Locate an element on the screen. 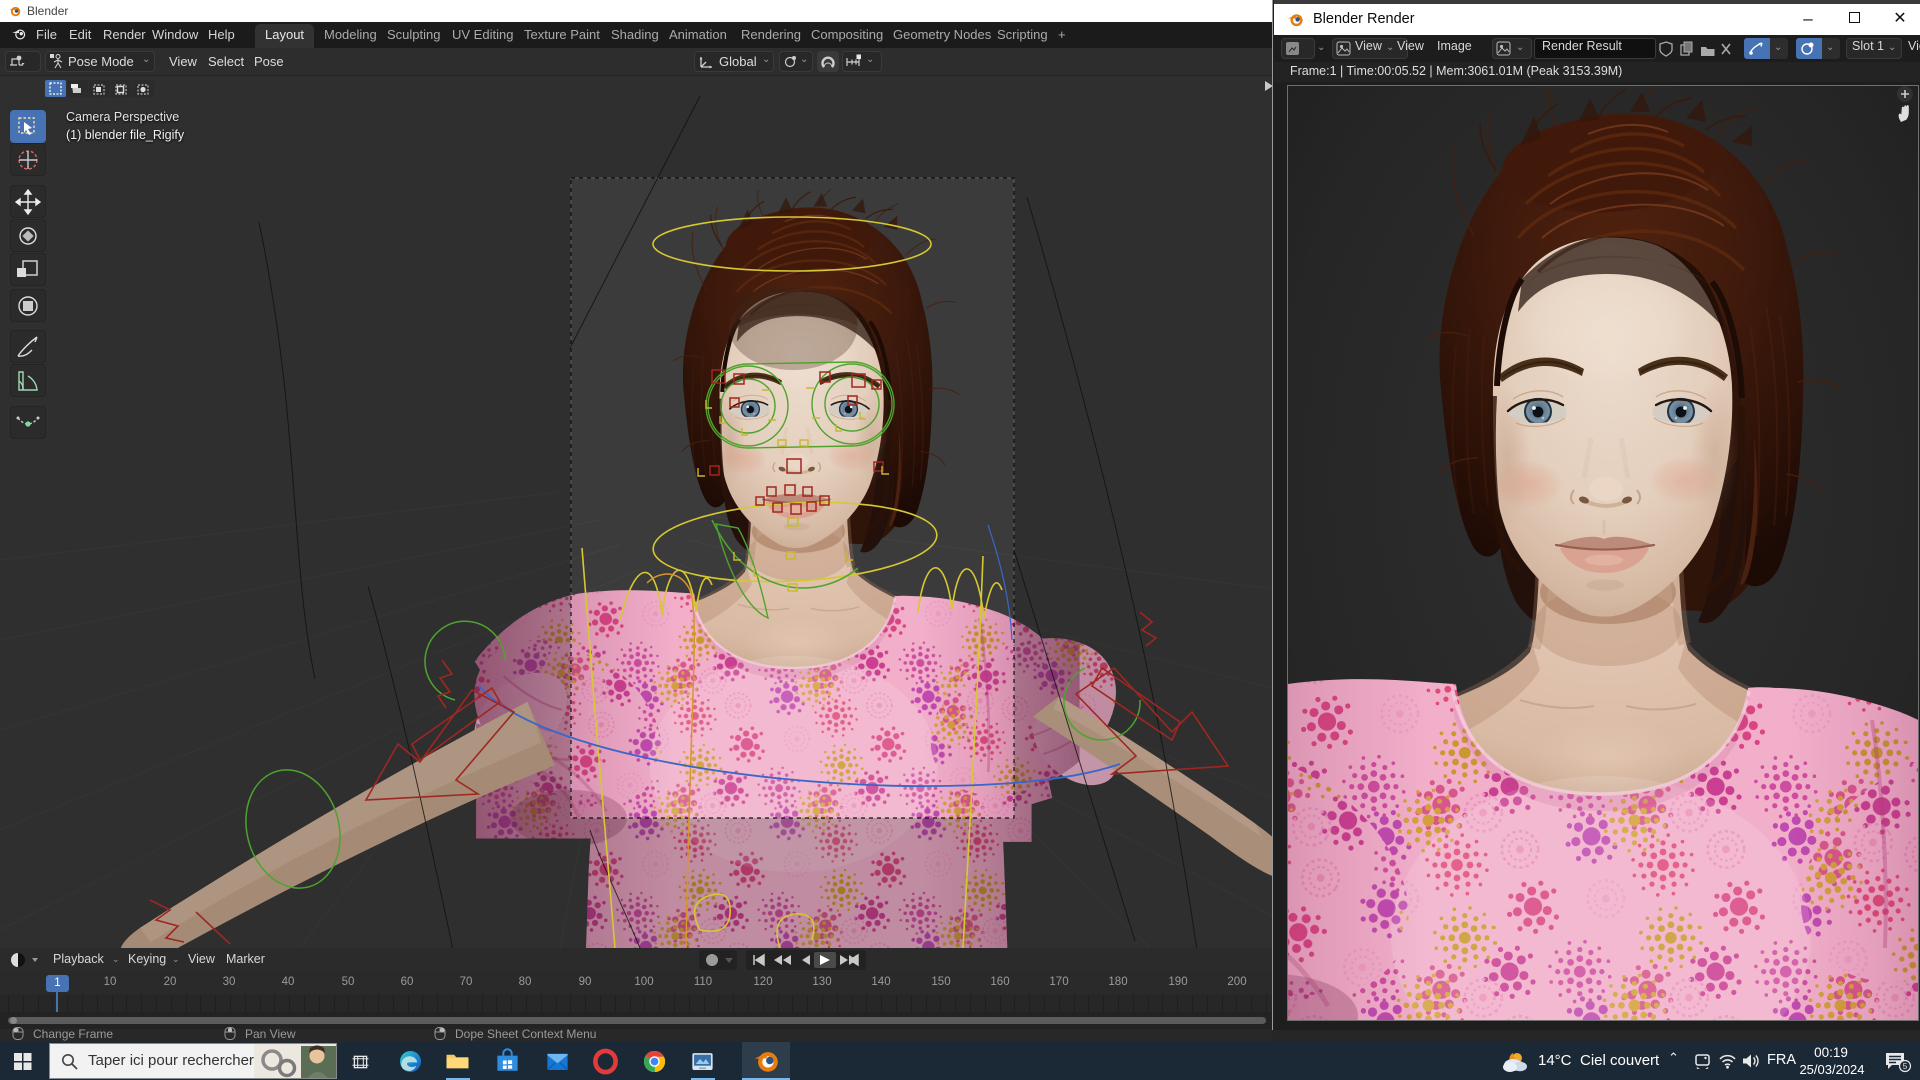  svg-text: 5 is located at coordinates (1905, 1066).